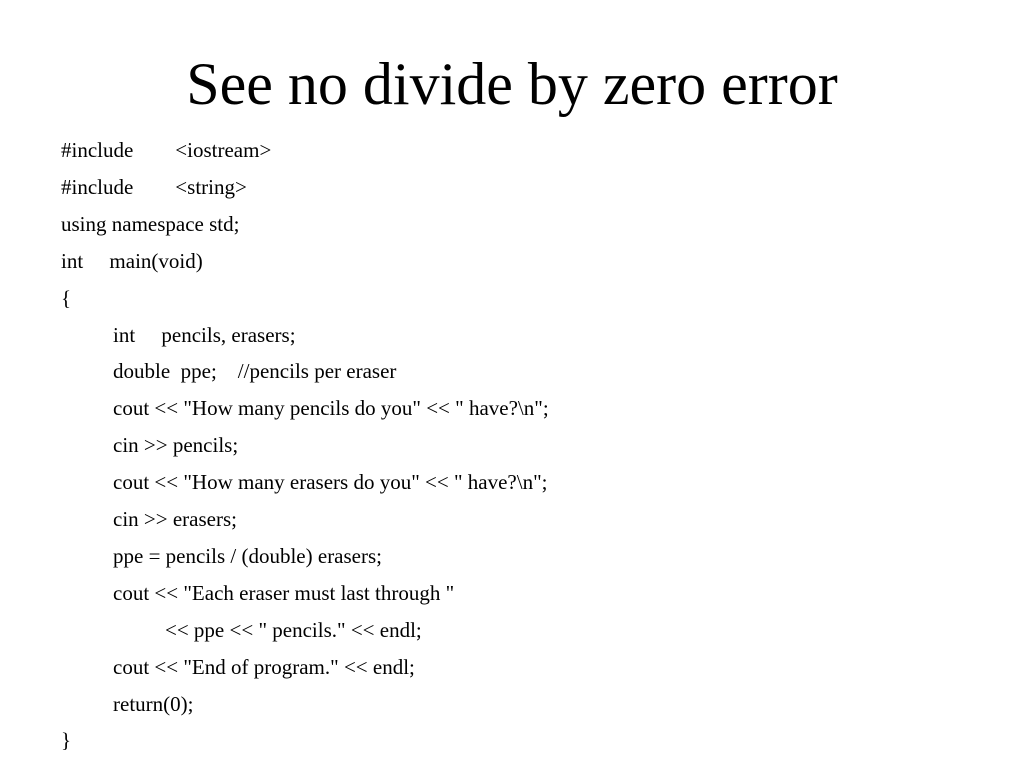 This screenshot has width=1024, height=768. I want to click on code-line: cin >> erasers;, so click(175, 519).